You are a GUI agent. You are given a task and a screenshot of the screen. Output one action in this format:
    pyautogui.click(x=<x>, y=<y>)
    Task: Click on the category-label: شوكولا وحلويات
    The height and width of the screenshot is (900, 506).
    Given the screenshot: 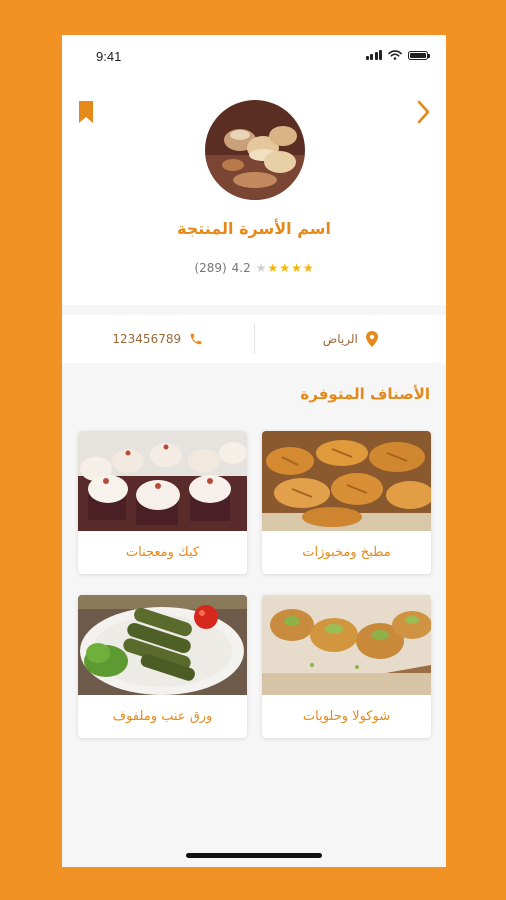 What is the action you would take?
    pyautogui.click(x=346, y=716)
    